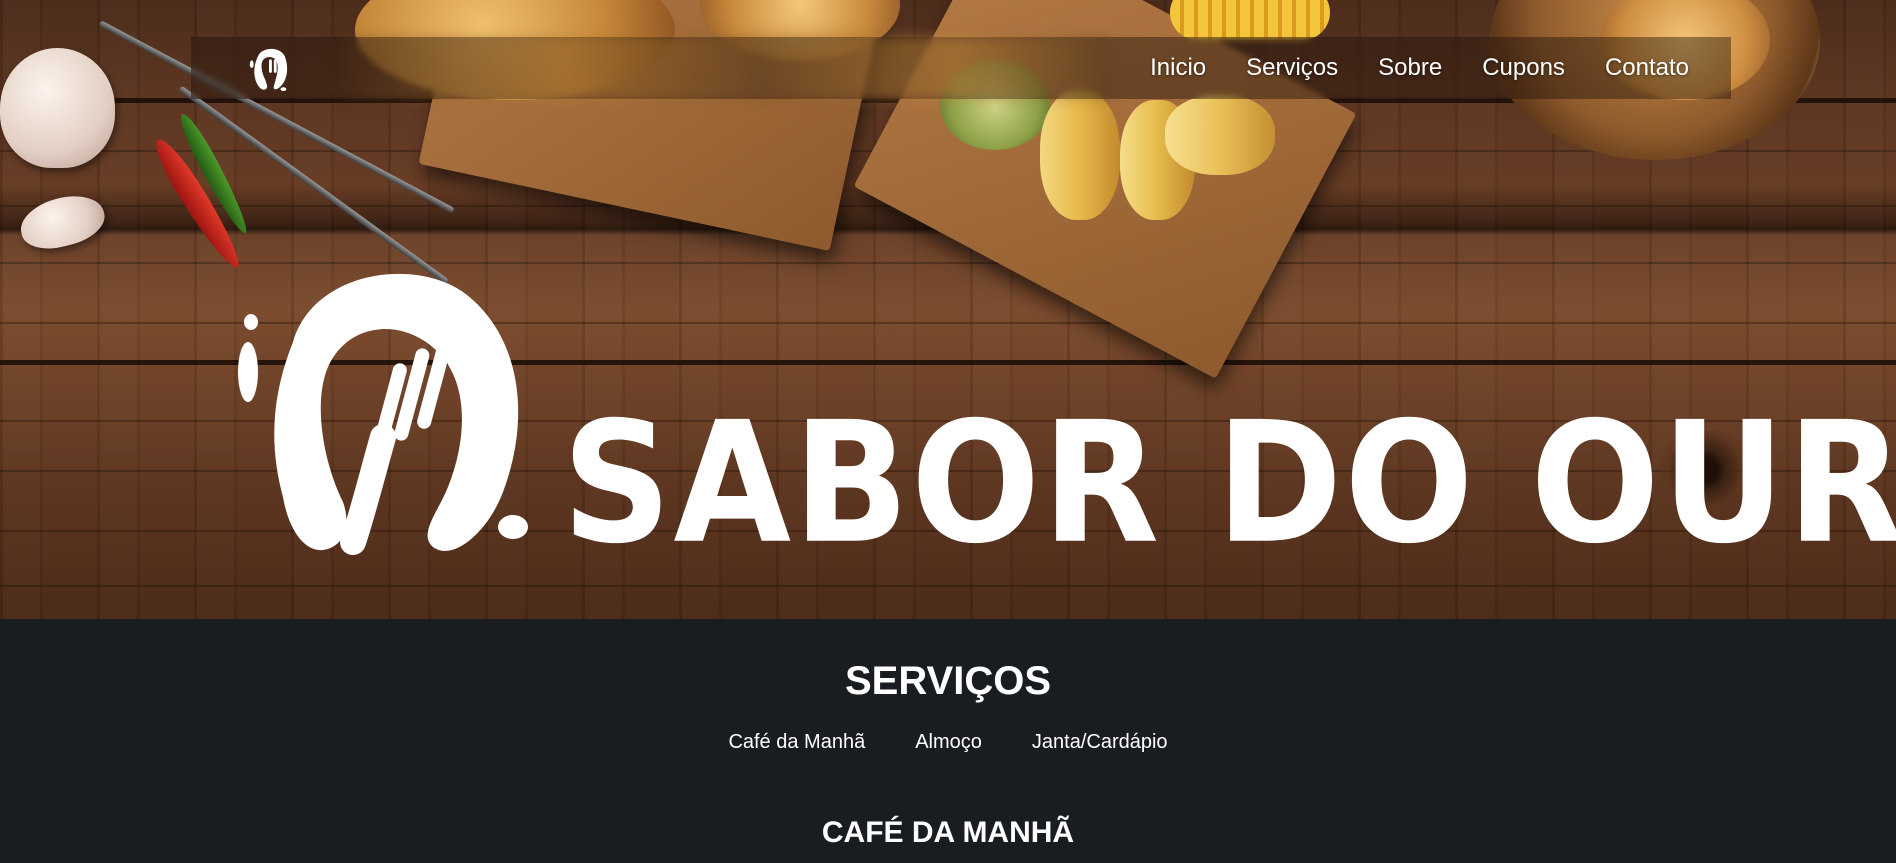  I want to click on nav-link-sobre: Sobre, so click(1410, 68).